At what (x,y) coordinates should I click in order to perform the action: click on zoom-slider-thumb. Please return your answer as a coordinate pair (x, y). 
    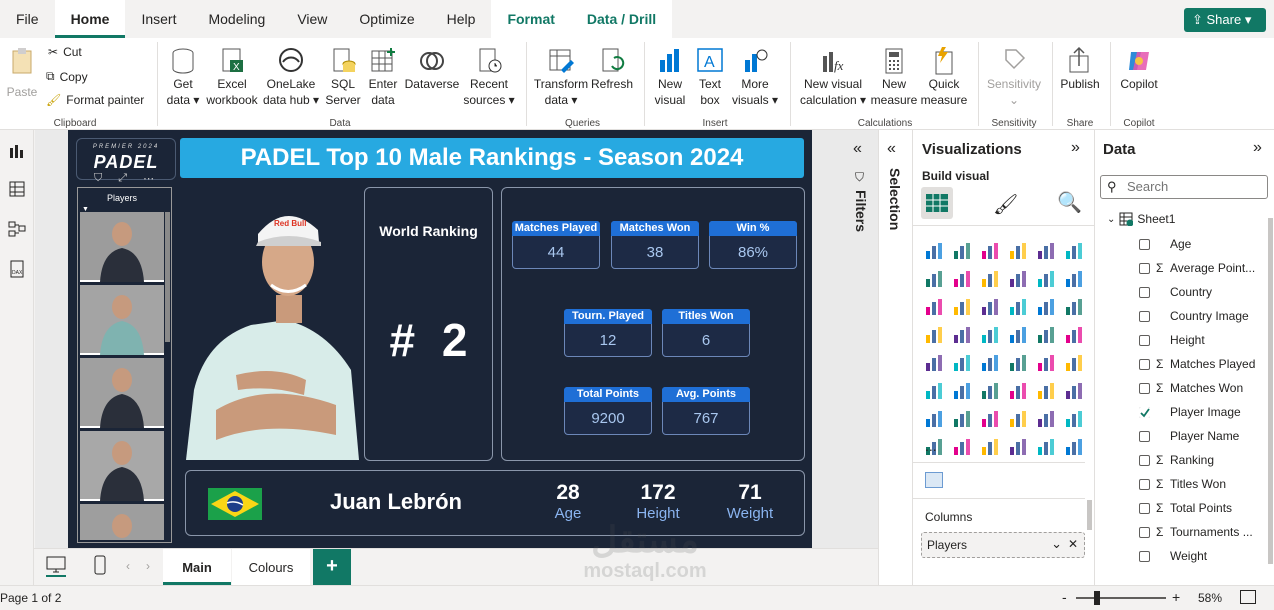
    Looking at the image, I should click on (1097, 598).